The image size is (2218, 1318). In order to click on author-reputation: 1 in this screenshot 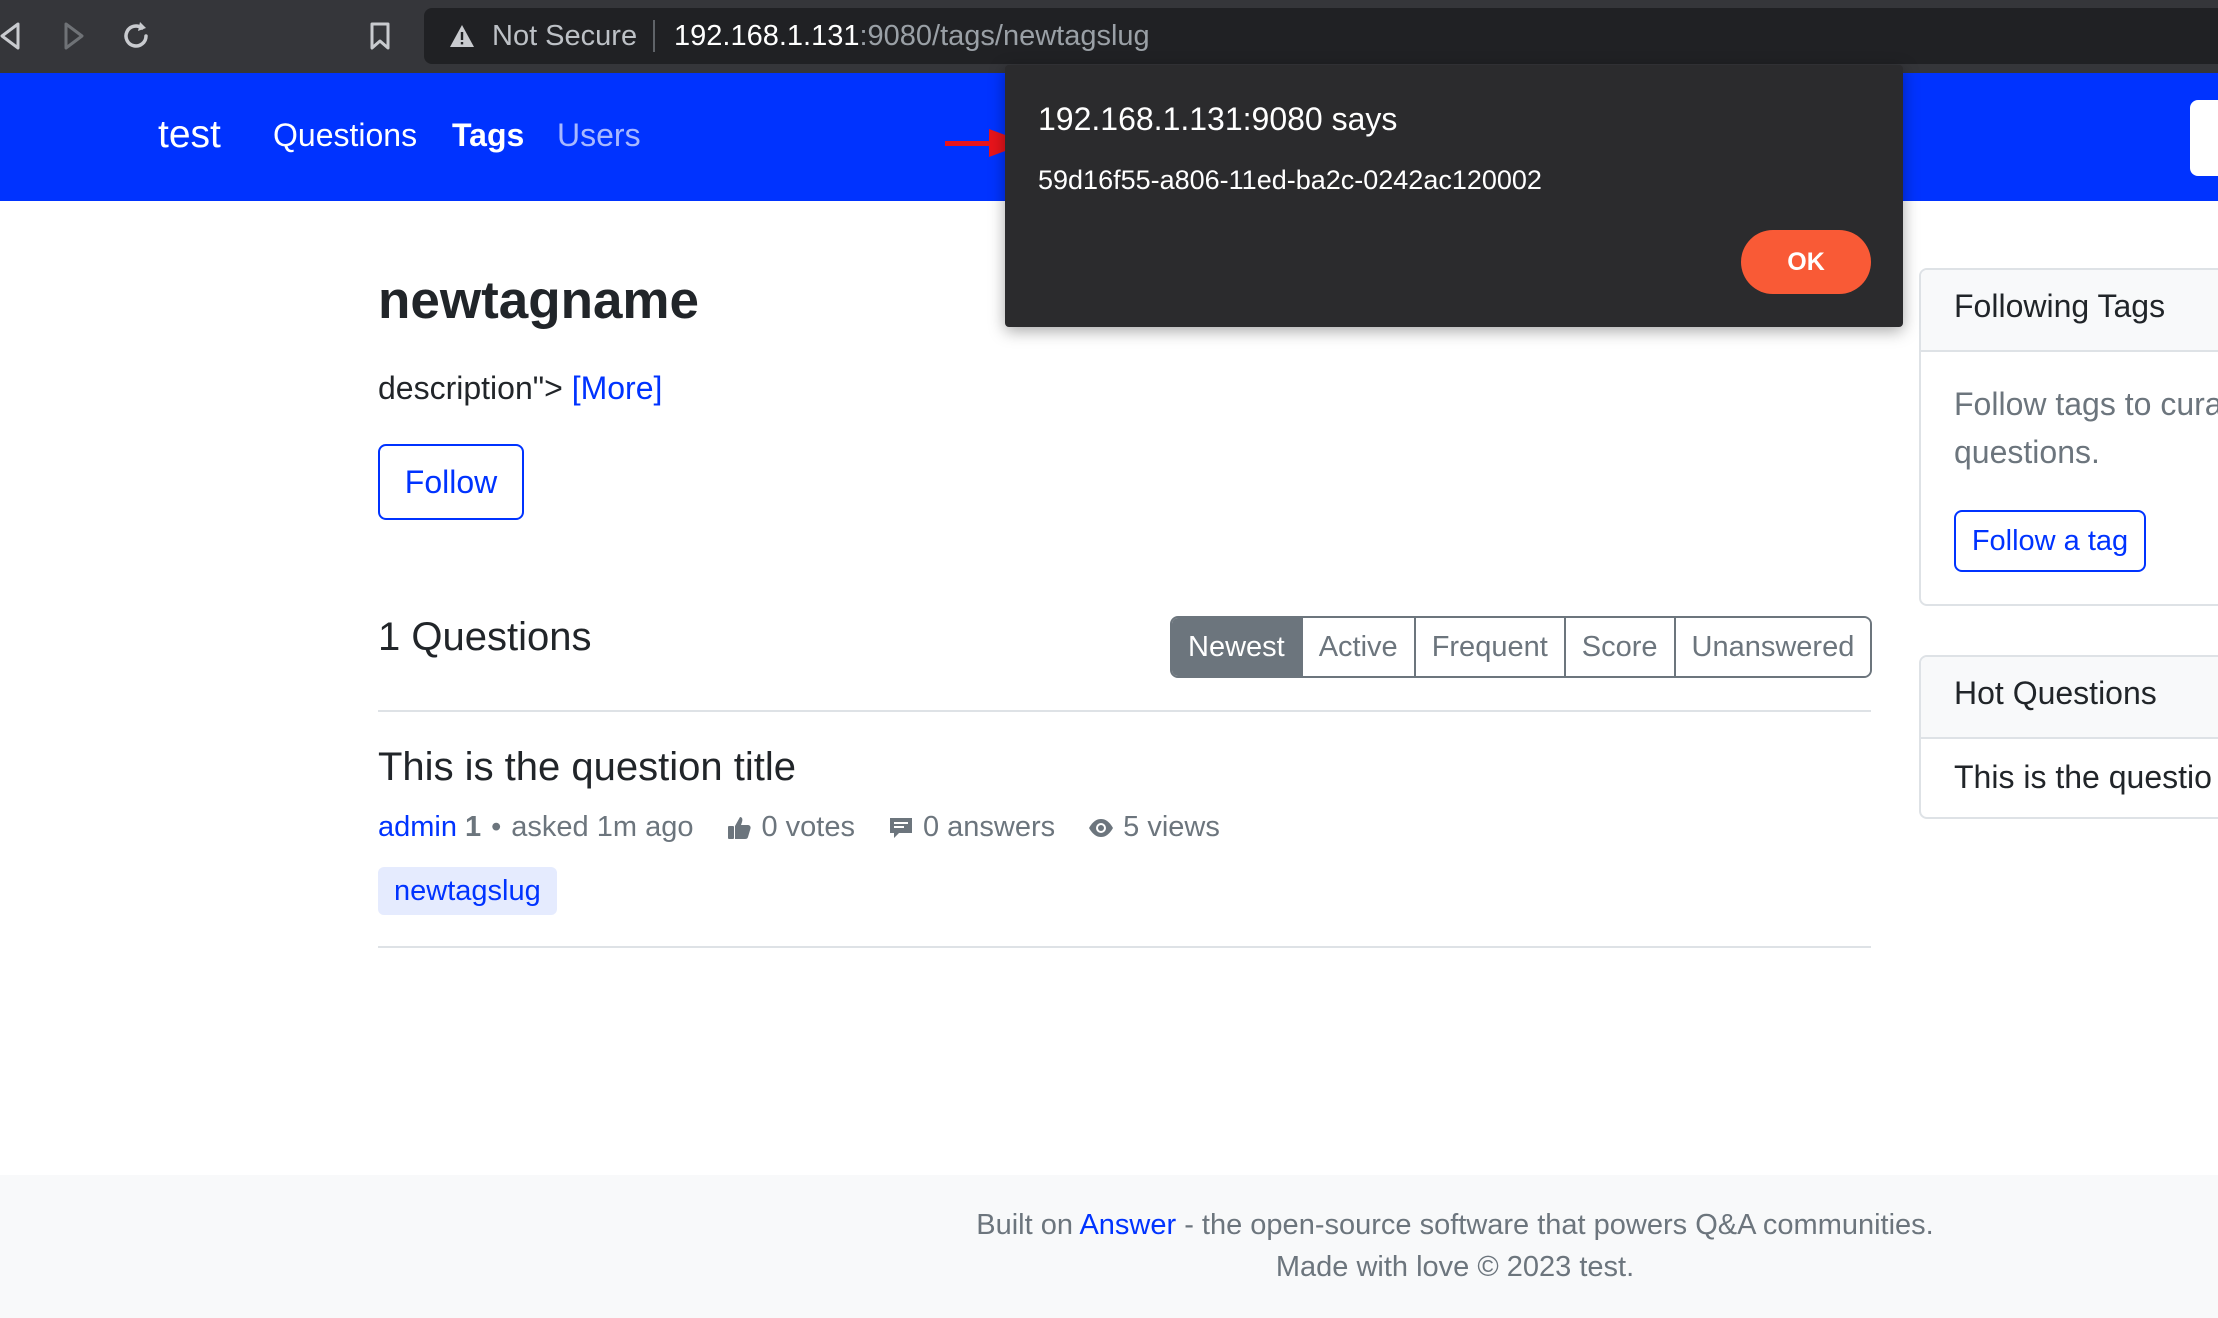, I will do `click(473, 827)`.